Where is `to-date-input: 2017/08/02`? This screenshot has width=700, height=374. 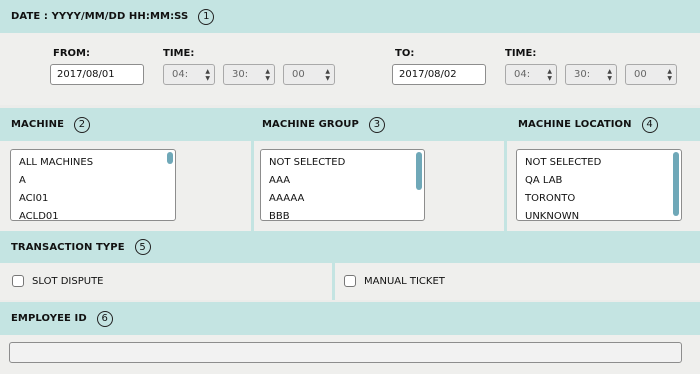
to-date-input: 2017/08/02 is located at coordinates (439, 74).